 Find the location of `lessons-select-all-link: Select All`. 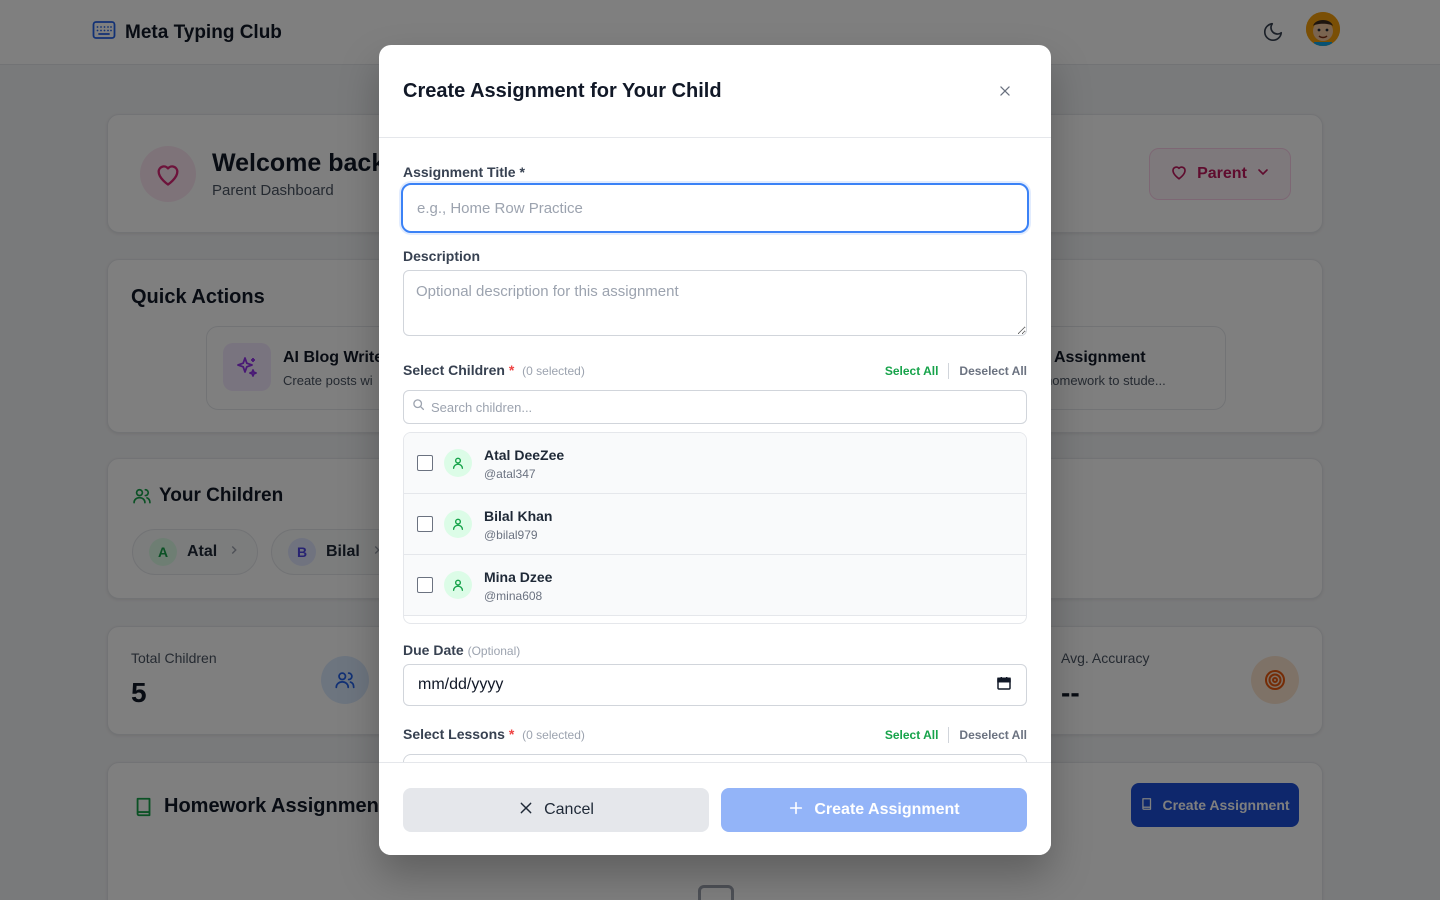

lessons-select-all-link: Select All is located at coordinates (912, 735).